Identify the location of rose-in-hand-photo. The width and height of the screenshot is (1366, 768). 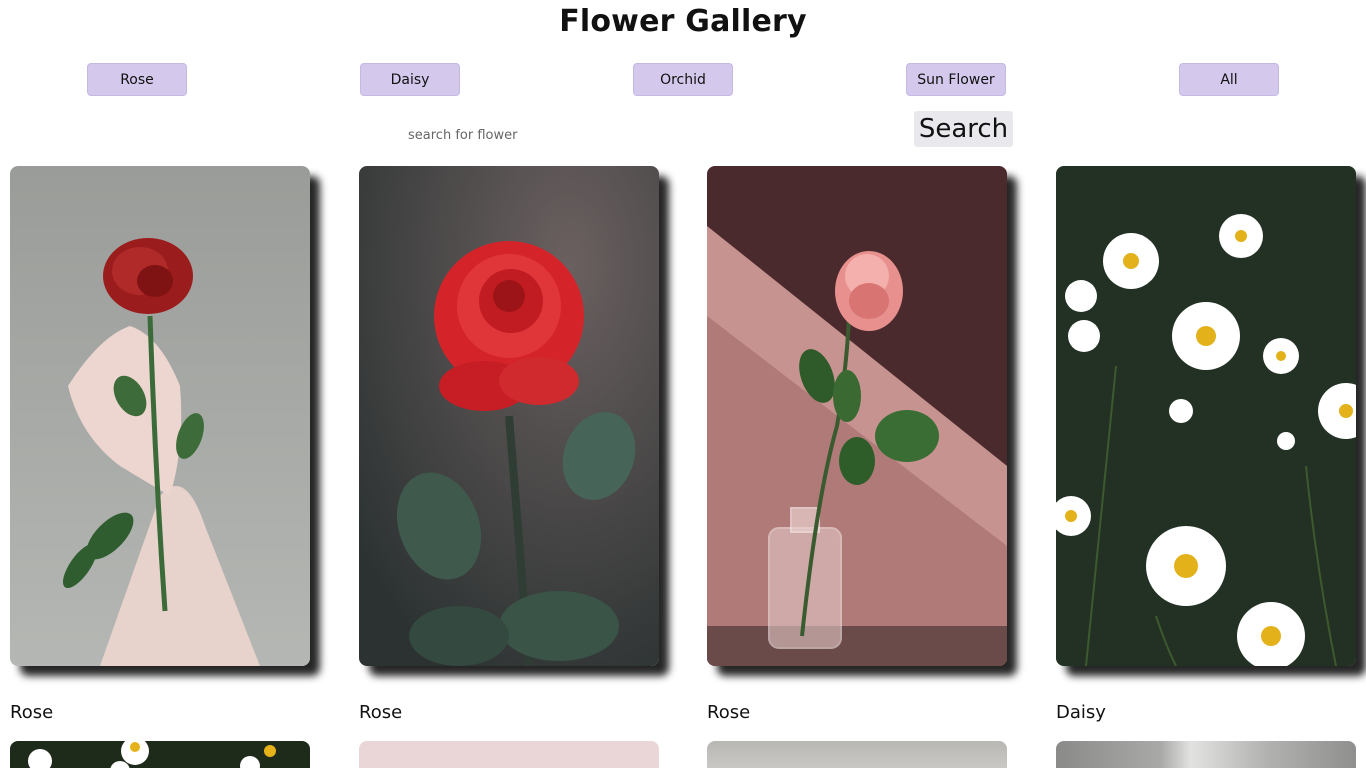
(160, 416).